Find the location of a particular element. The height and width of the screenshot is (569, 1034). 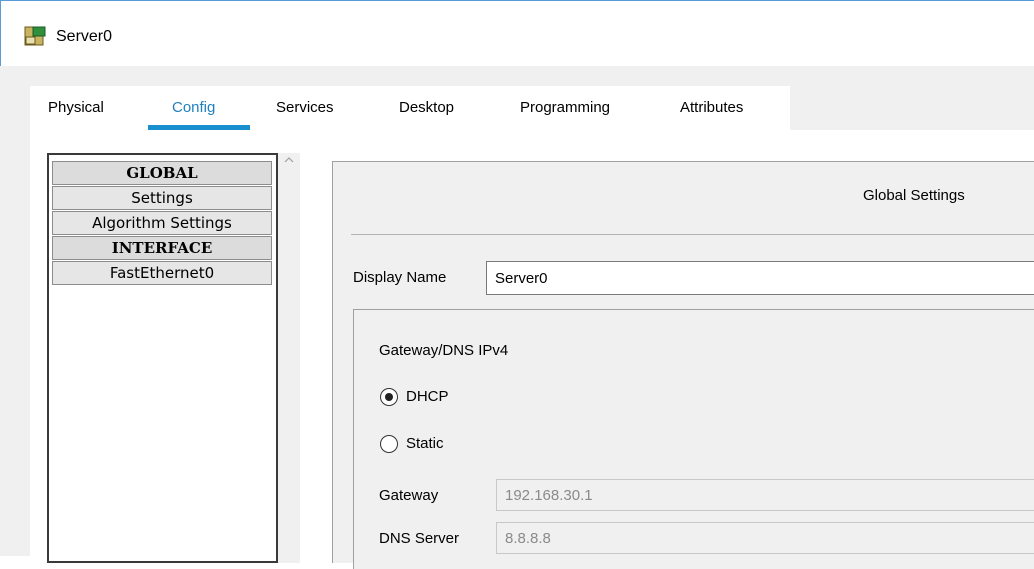

sidebar-header-global: GLOBAL is located at coordinates (162, 173).